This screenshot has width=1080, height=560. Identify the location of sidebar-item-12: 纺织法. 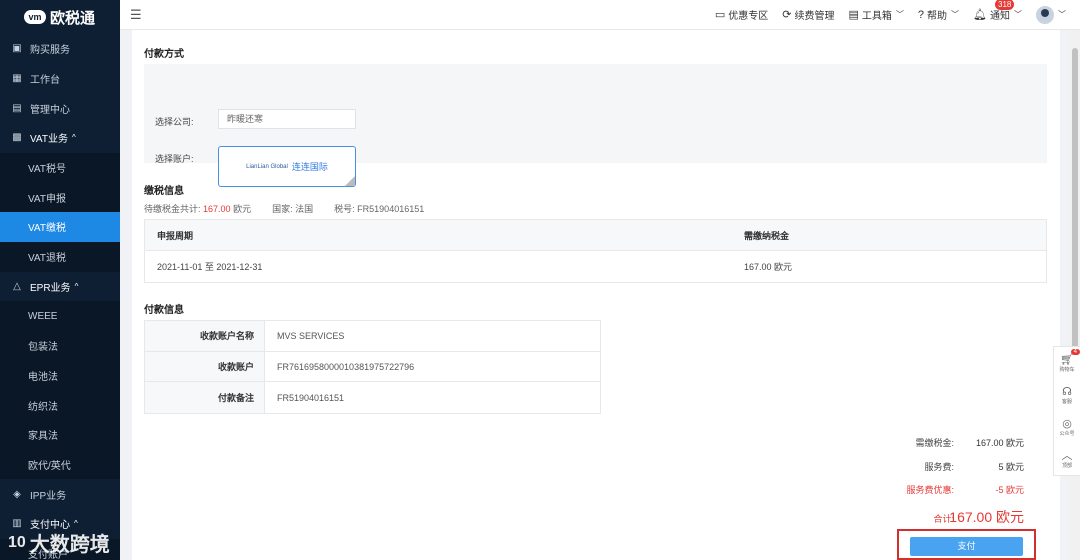
(60, 405).